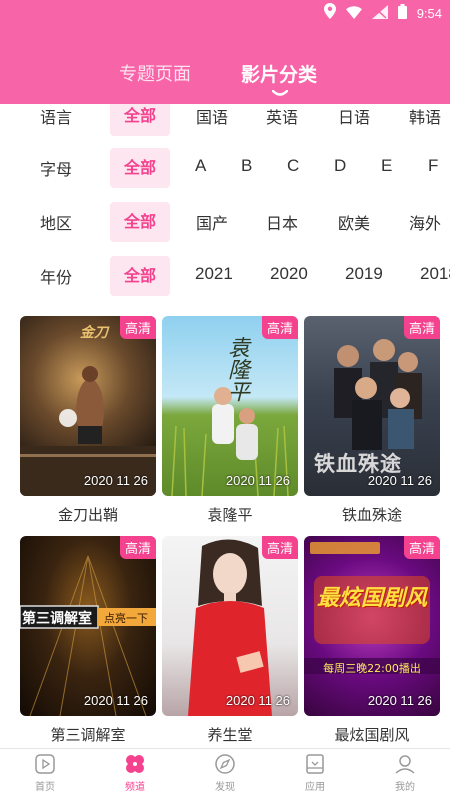 The image size is (450, 800). I want to click on filter-option: 国产, so click(212, 222).